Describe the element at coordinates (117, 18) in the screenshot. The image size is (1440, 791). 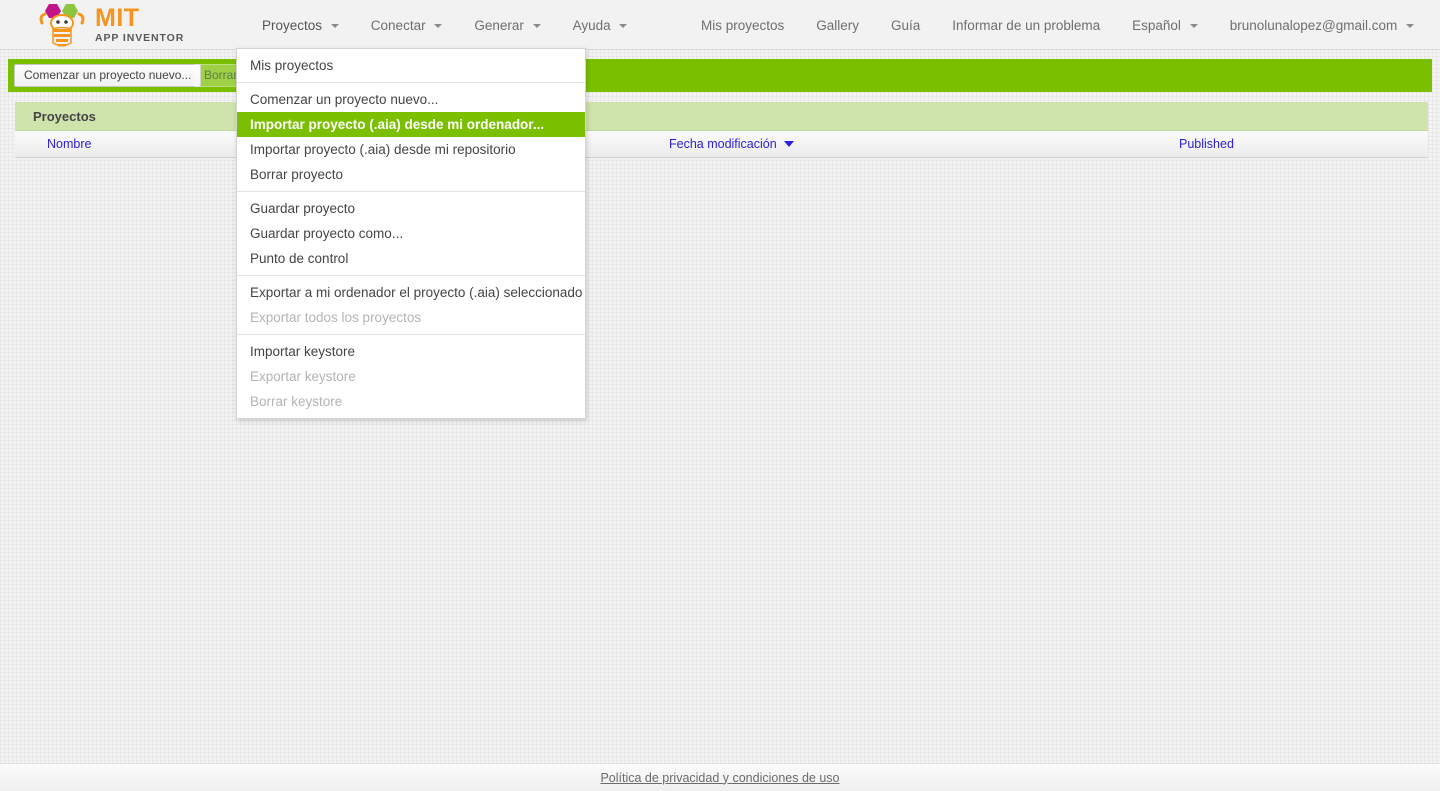
I see `logo-title: MIT` at that location.